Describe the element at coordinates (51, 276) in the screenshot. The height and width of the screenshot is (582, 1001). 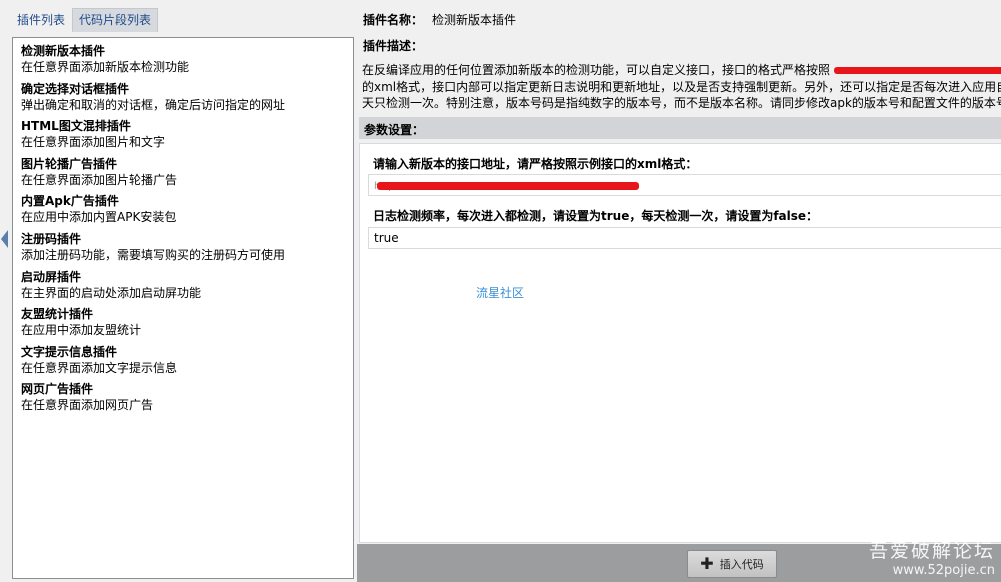
I see `plugin-name: 启动屏插件` at that location.